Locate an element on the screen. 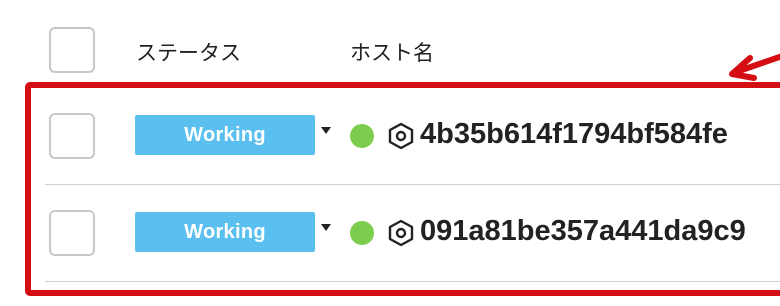 This screenshot has width=780, height=306. host-name-link: 4b35b614f1794bf584fe is located at coordinates (574, 134).